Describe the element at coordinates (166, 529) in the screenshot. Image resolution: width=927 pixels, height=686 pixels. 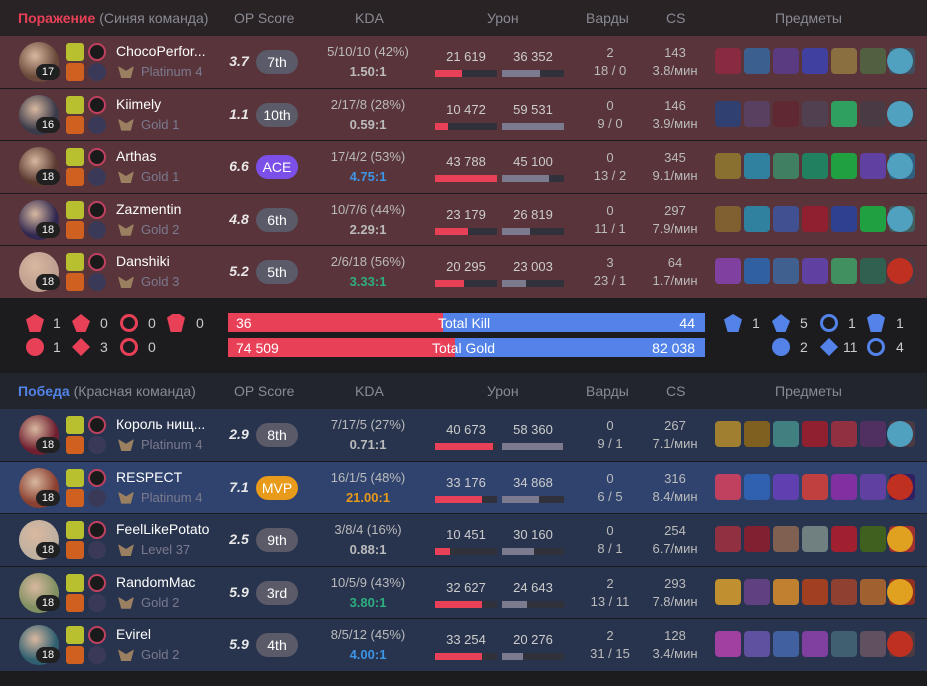
I see `summoner-name: FeelLikePotato` at that location.